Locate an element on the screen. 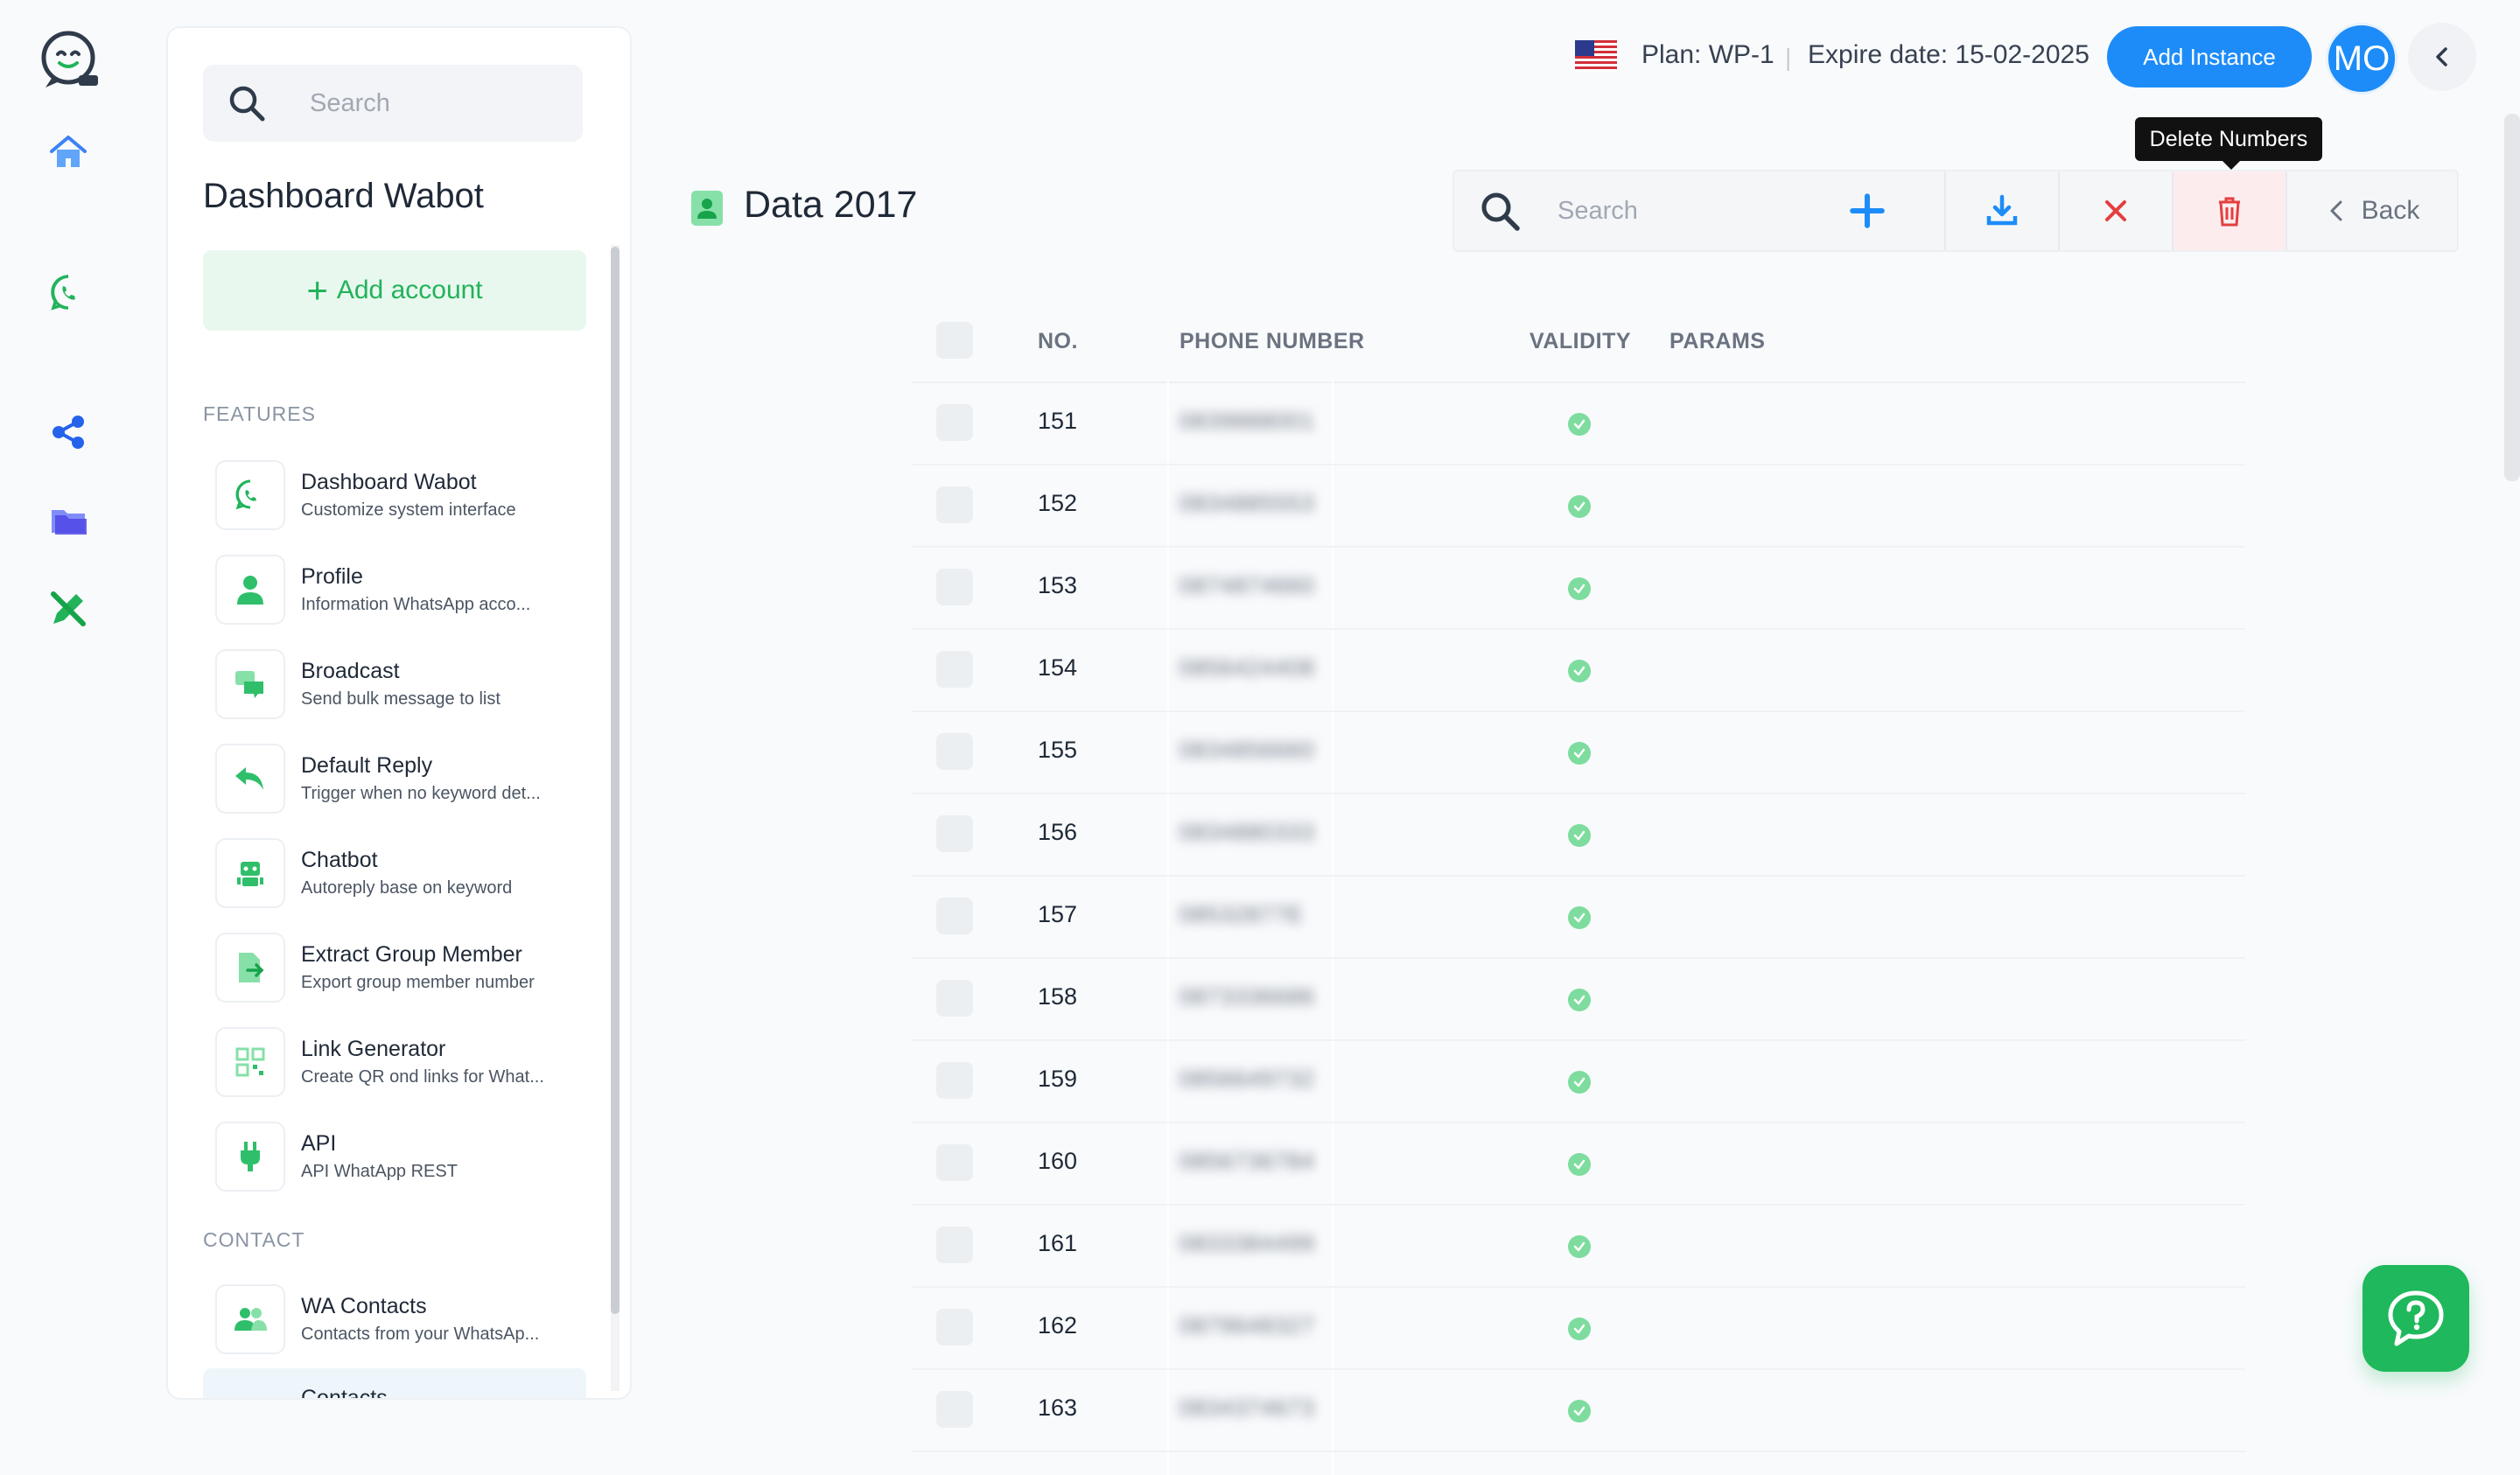 The width and height of the screenshot is (2520, 1475). row-phone-number: 0834880333 is located at coordinates (1247, 832).